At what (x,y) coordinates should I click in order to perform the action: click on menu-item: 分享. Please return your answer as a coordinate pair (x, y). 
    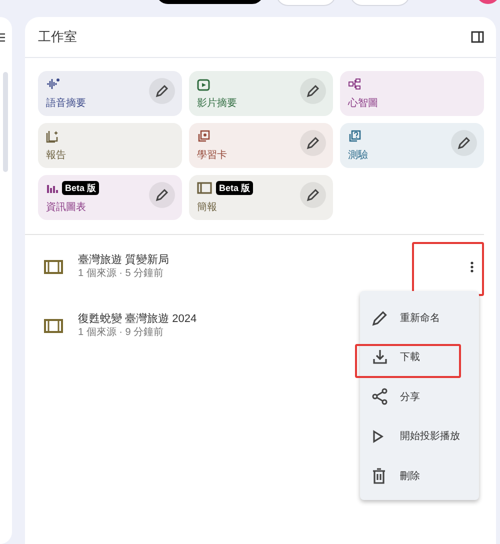
    Looking at the image, I should click on (419, 396).